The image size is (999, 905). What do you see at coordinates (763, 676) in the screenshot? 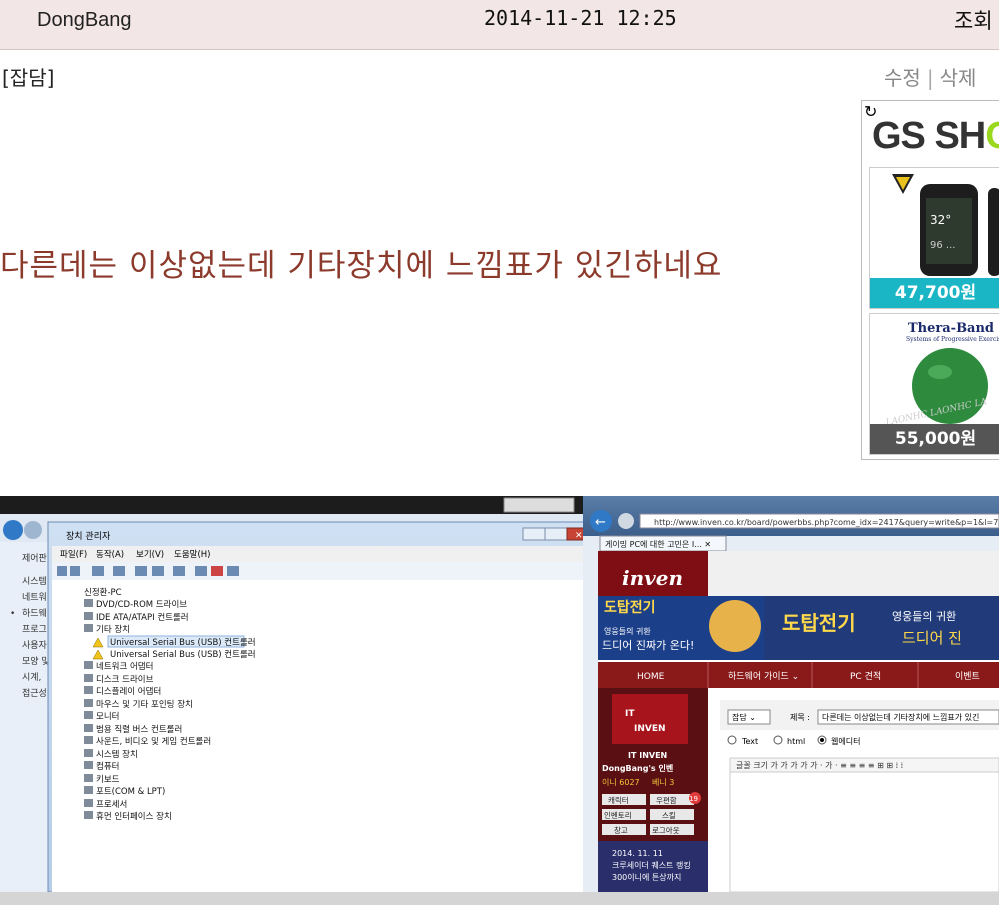
I see `svg-text: 하드웨어 가이드 ⌄` at bounding box center [763, 676].